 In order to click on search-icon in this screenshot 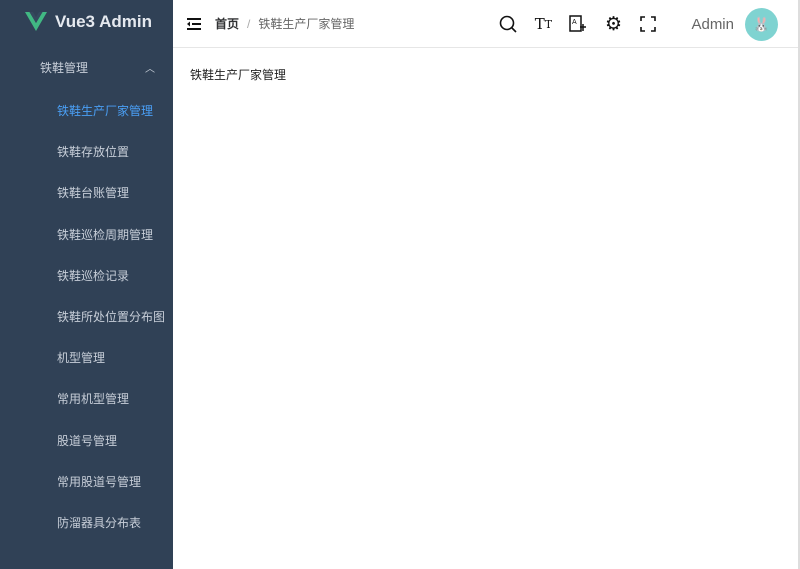, I will do `click(508, 24)`.